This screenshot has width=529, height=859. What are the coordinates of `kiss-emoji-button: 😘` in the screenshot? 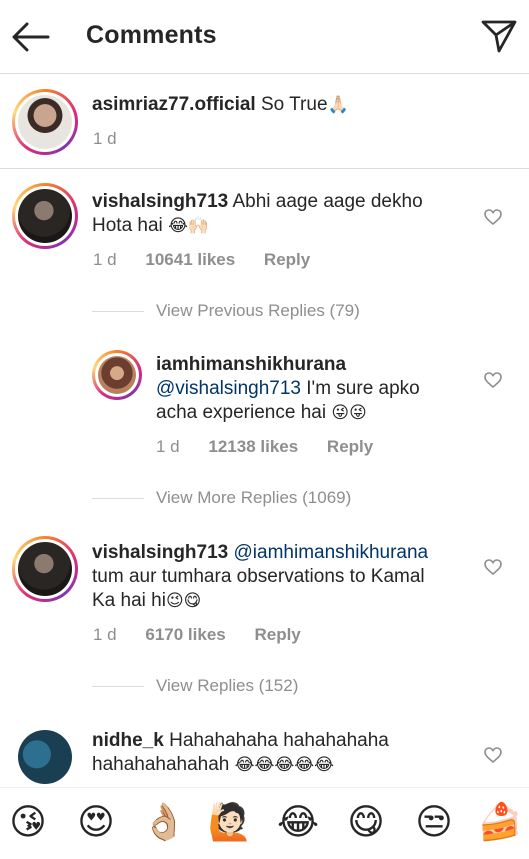 It's located at (28, 823).